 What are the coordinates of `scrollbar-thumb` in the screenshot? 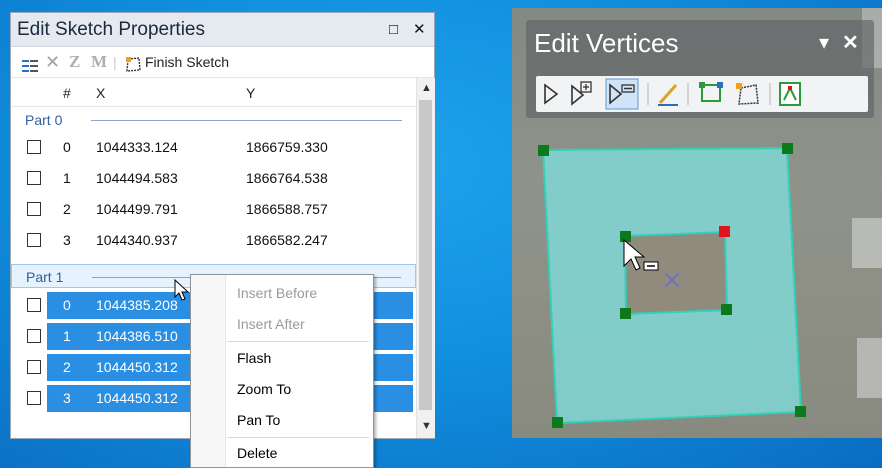 It's located at (425, 255).